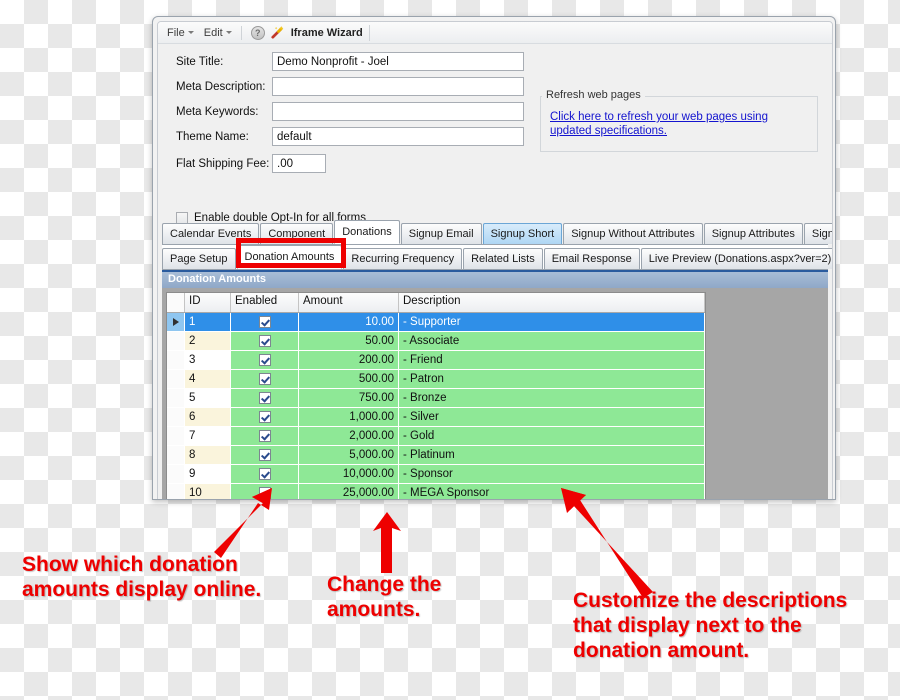 This screenshot has height=700, width=900. I want to click on subtab-related-lists: Related Lists, so click(503, 258).